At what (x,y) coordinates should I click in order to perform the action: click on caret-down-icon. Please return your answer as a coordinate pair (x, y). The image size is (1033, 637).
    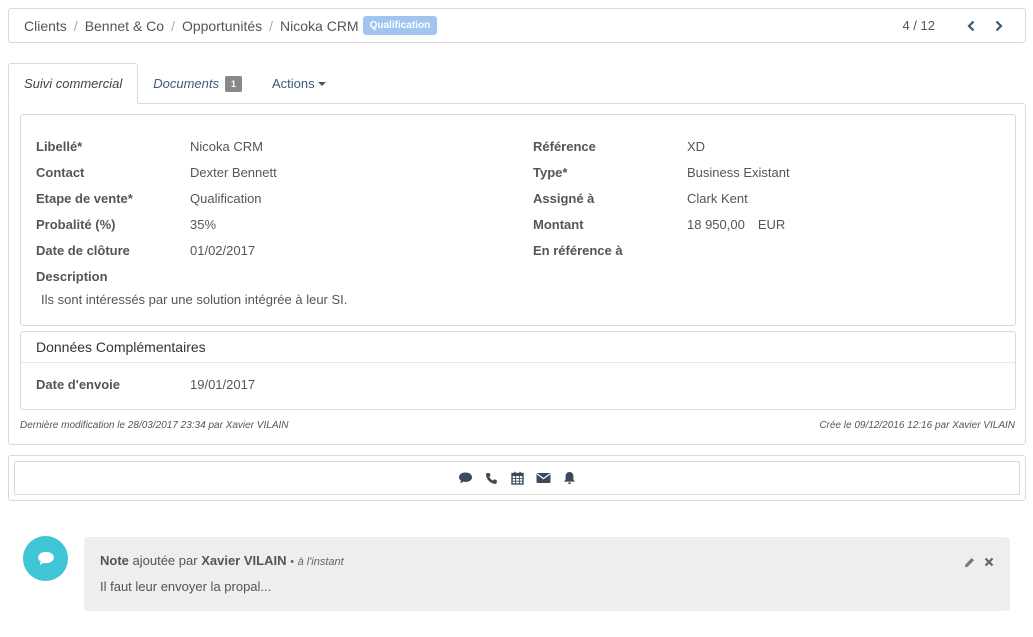
    Looking at the image, I should click on (321, 83).